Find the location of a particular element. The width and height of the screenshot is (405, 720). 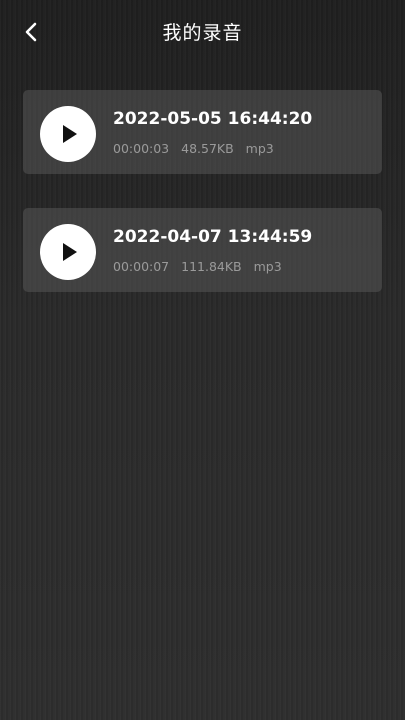

recording-meta: 00:00:03 48.57KB mp3 is located at coordinates (193, 149).